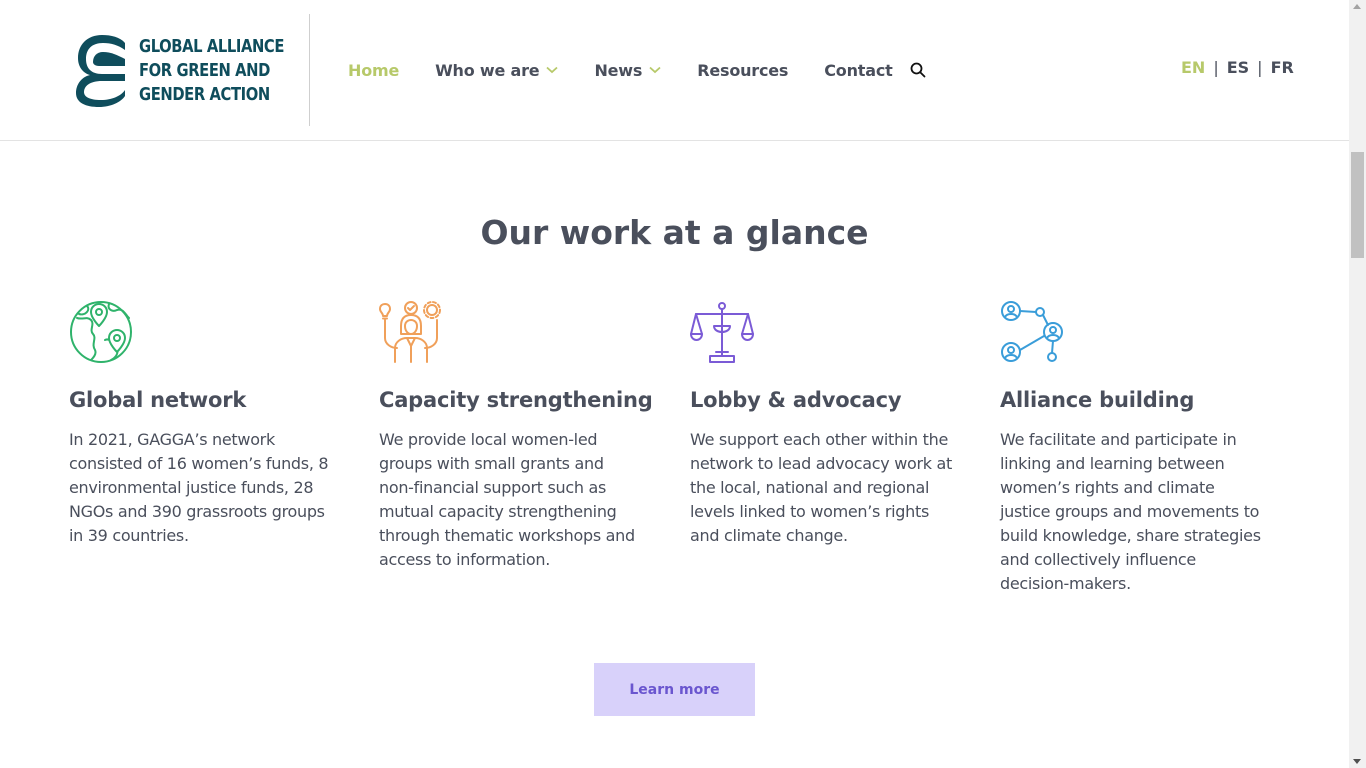  I want to click on page-scrollbar, so click(1357, 384).